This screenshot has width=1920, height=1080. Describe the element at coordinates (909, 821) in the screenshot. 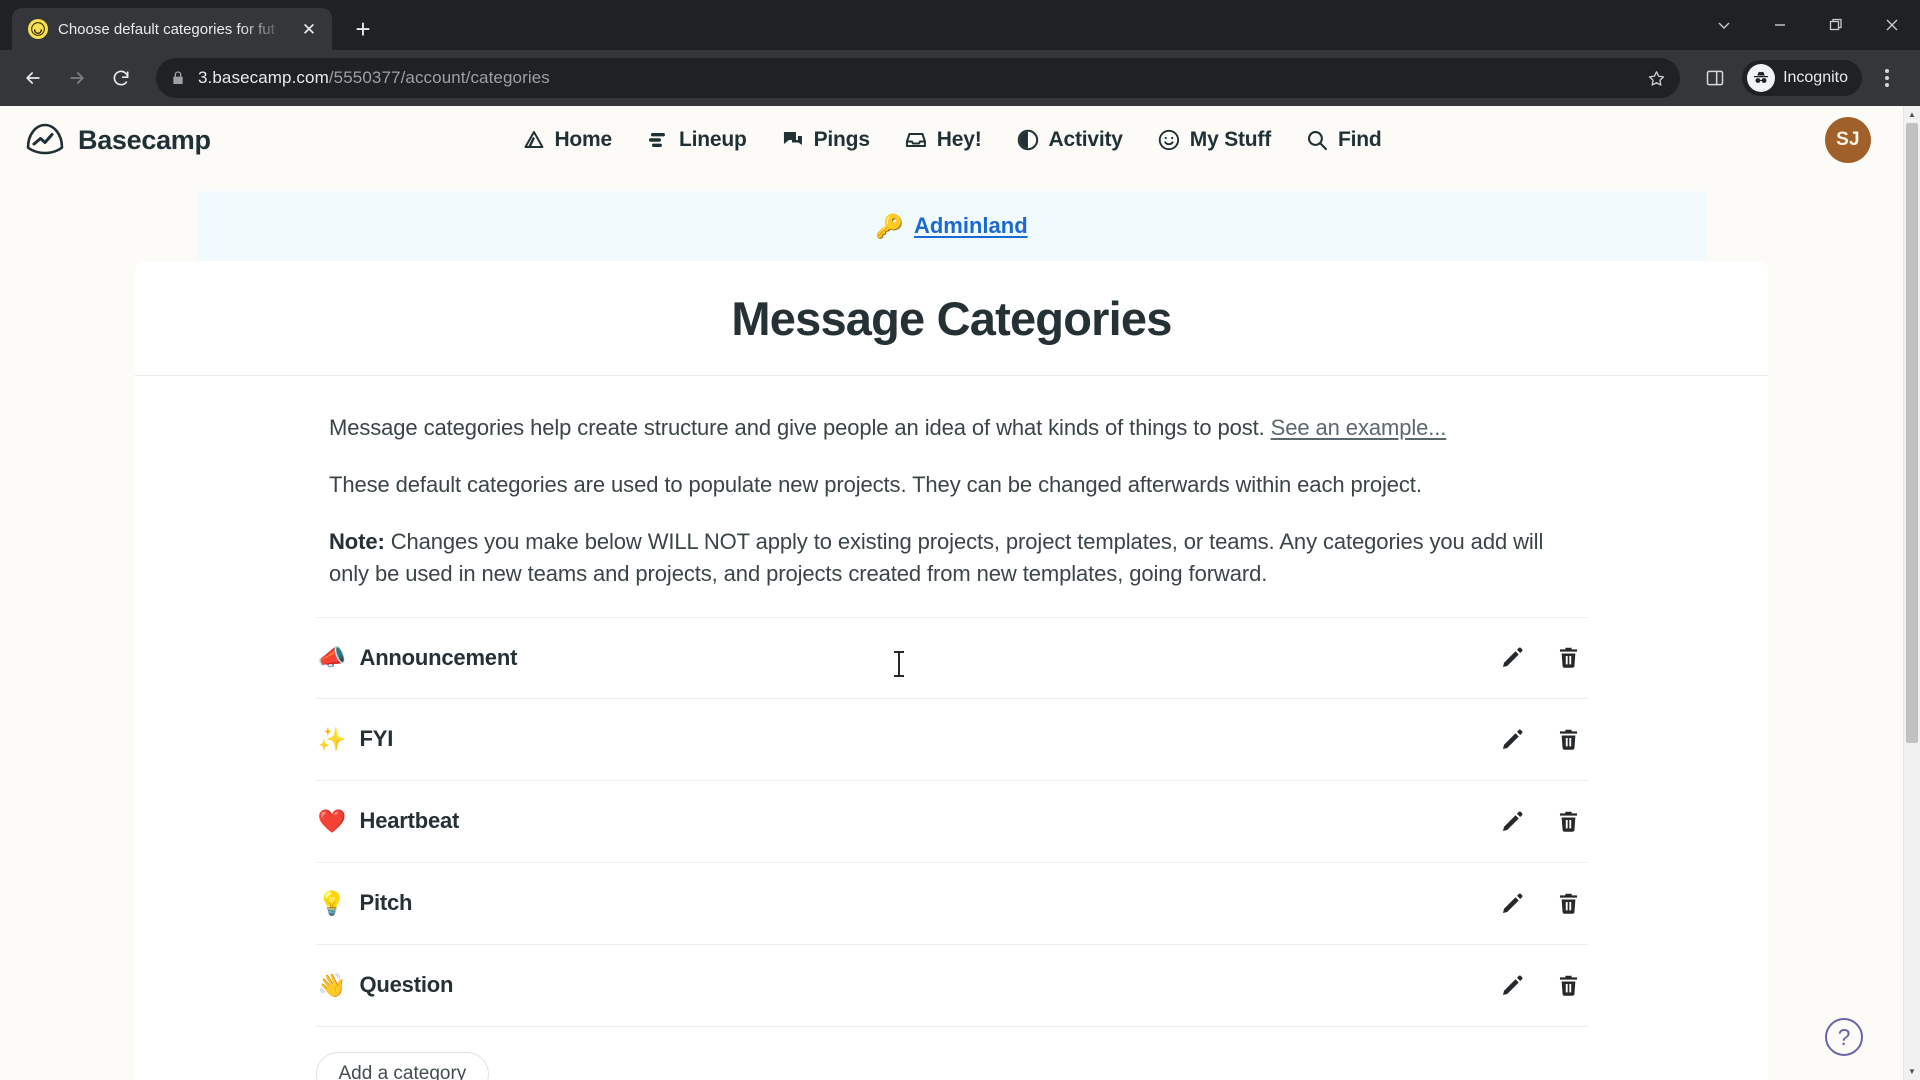

I see `category-label-group: ❤️ Heartbeat` at that location.